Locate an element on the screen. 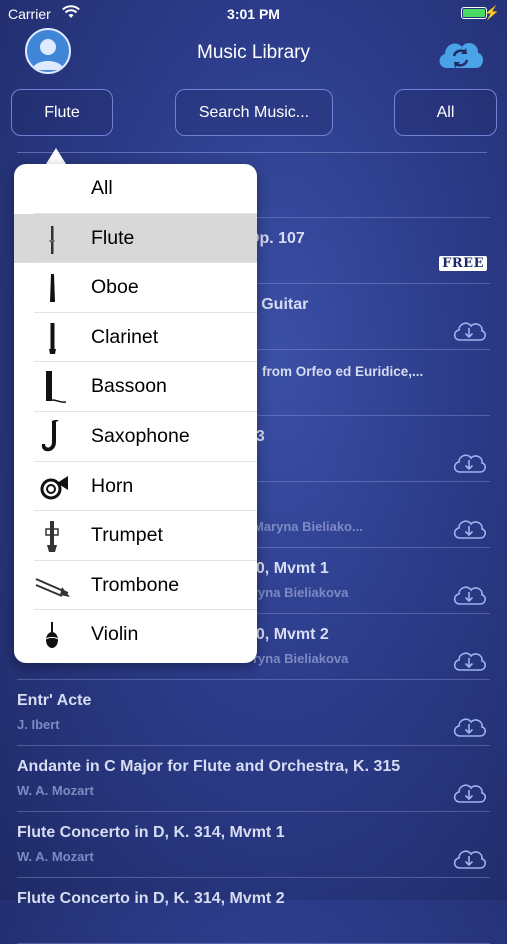 The height and width of the screenshot is (944, 507). level-filter-button: All is located at coordinates (445, 112).